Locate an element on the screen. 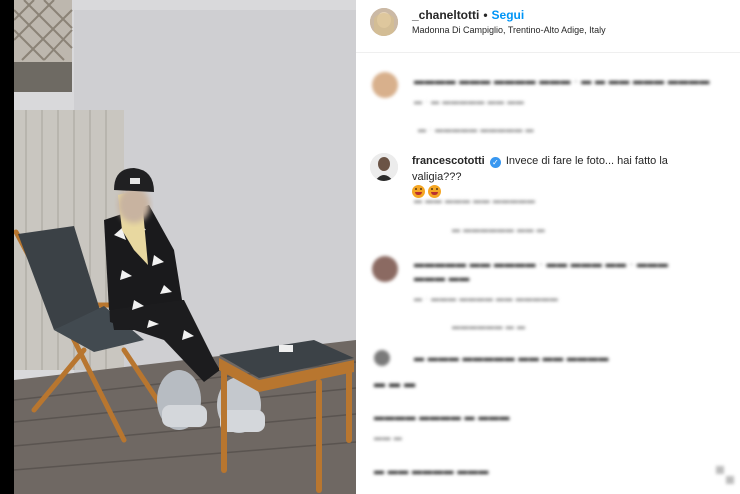 The width and height of the screenshot is (740, 494). commenter-avatar is located at coordinates (384, 167).